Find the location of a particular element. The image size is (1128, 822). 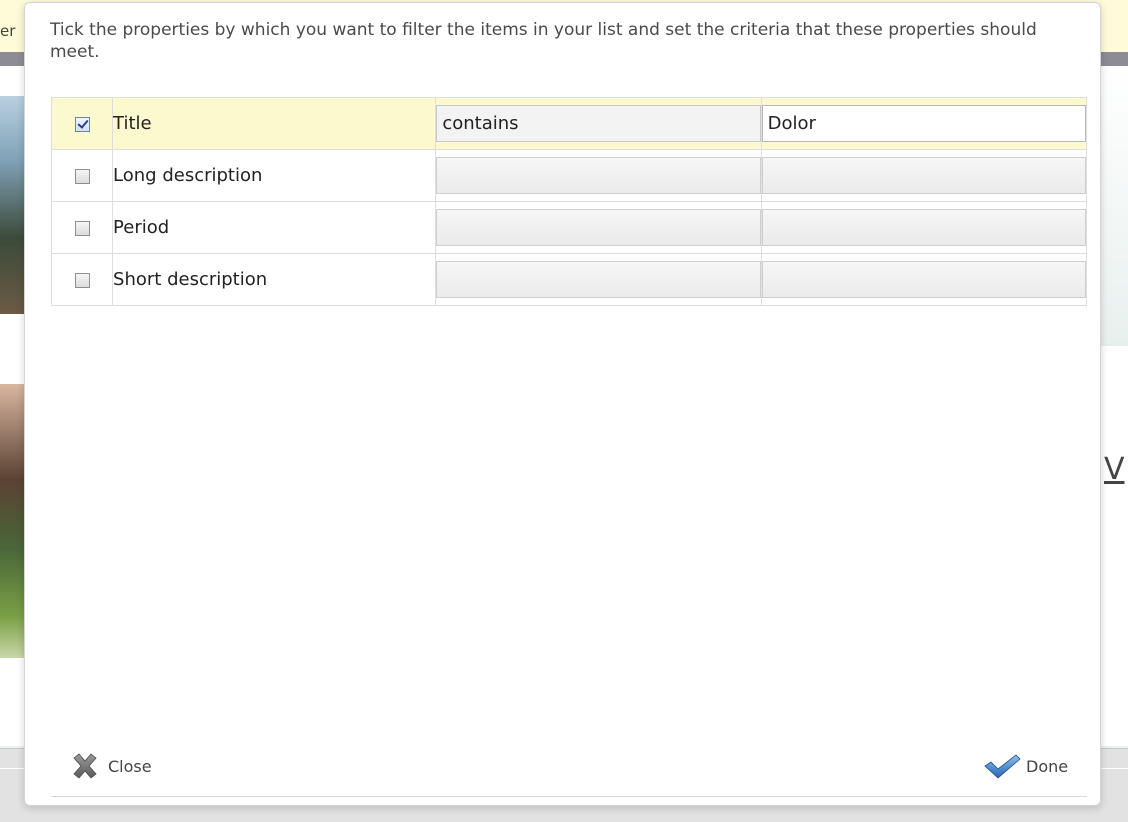

filter-short-description-checkbox is located at coordinates (82, 280).